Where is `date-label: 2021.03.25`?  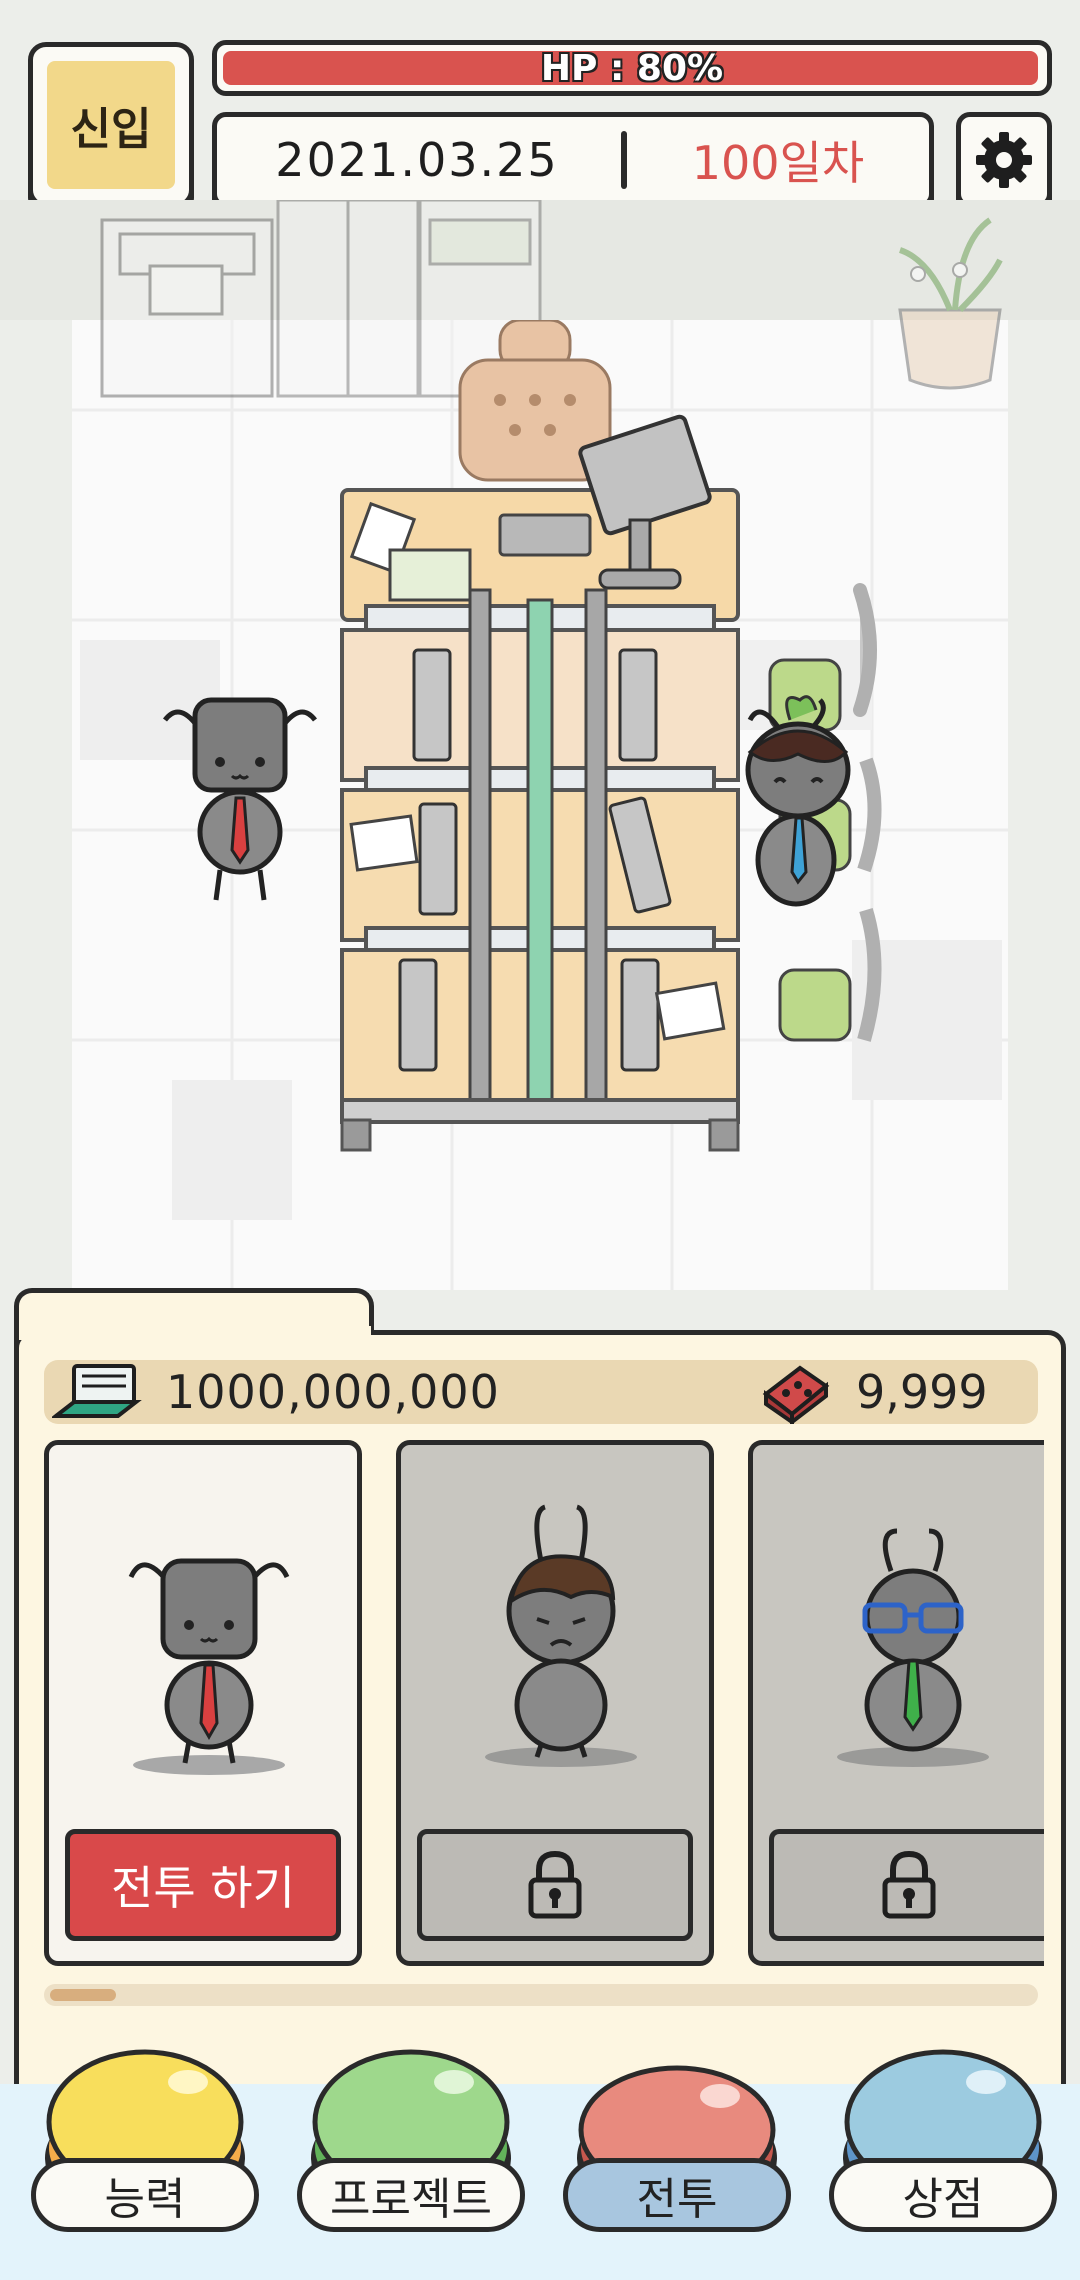
date-label: 2021.03.25 is located at coordinates (417, 160).